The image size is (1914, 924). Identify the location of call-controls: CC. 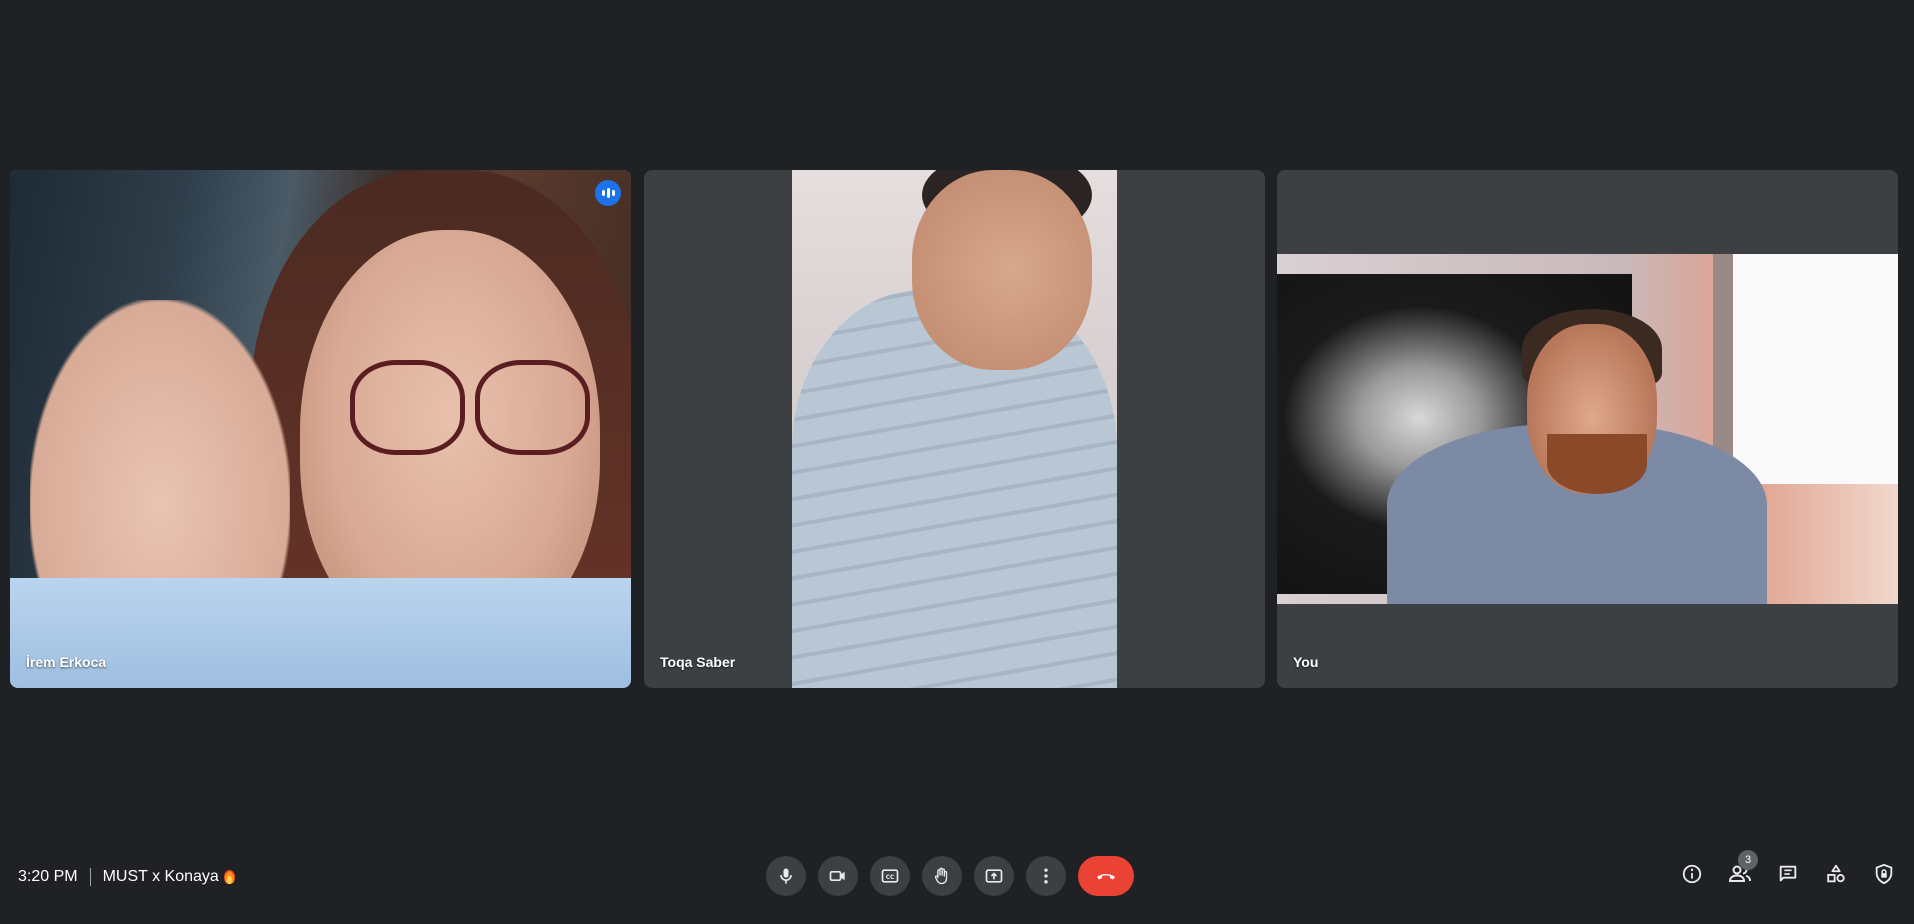
(950, 876).